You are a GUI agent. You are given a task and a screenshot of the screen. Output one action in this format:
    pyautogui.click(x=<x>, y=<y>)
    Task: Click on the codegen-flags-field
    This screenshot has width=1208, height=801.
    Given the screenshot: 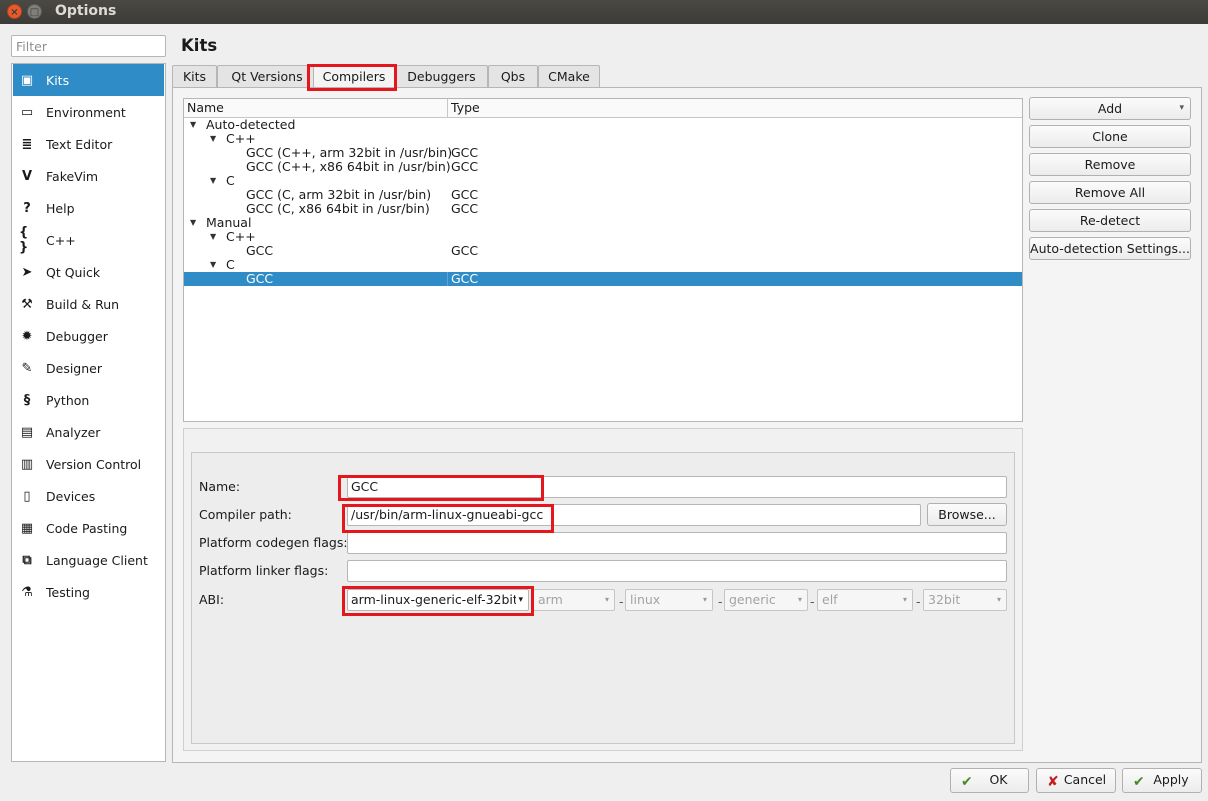 What is the action you would take?
    pyautogui.click(x=677, y=543)
    